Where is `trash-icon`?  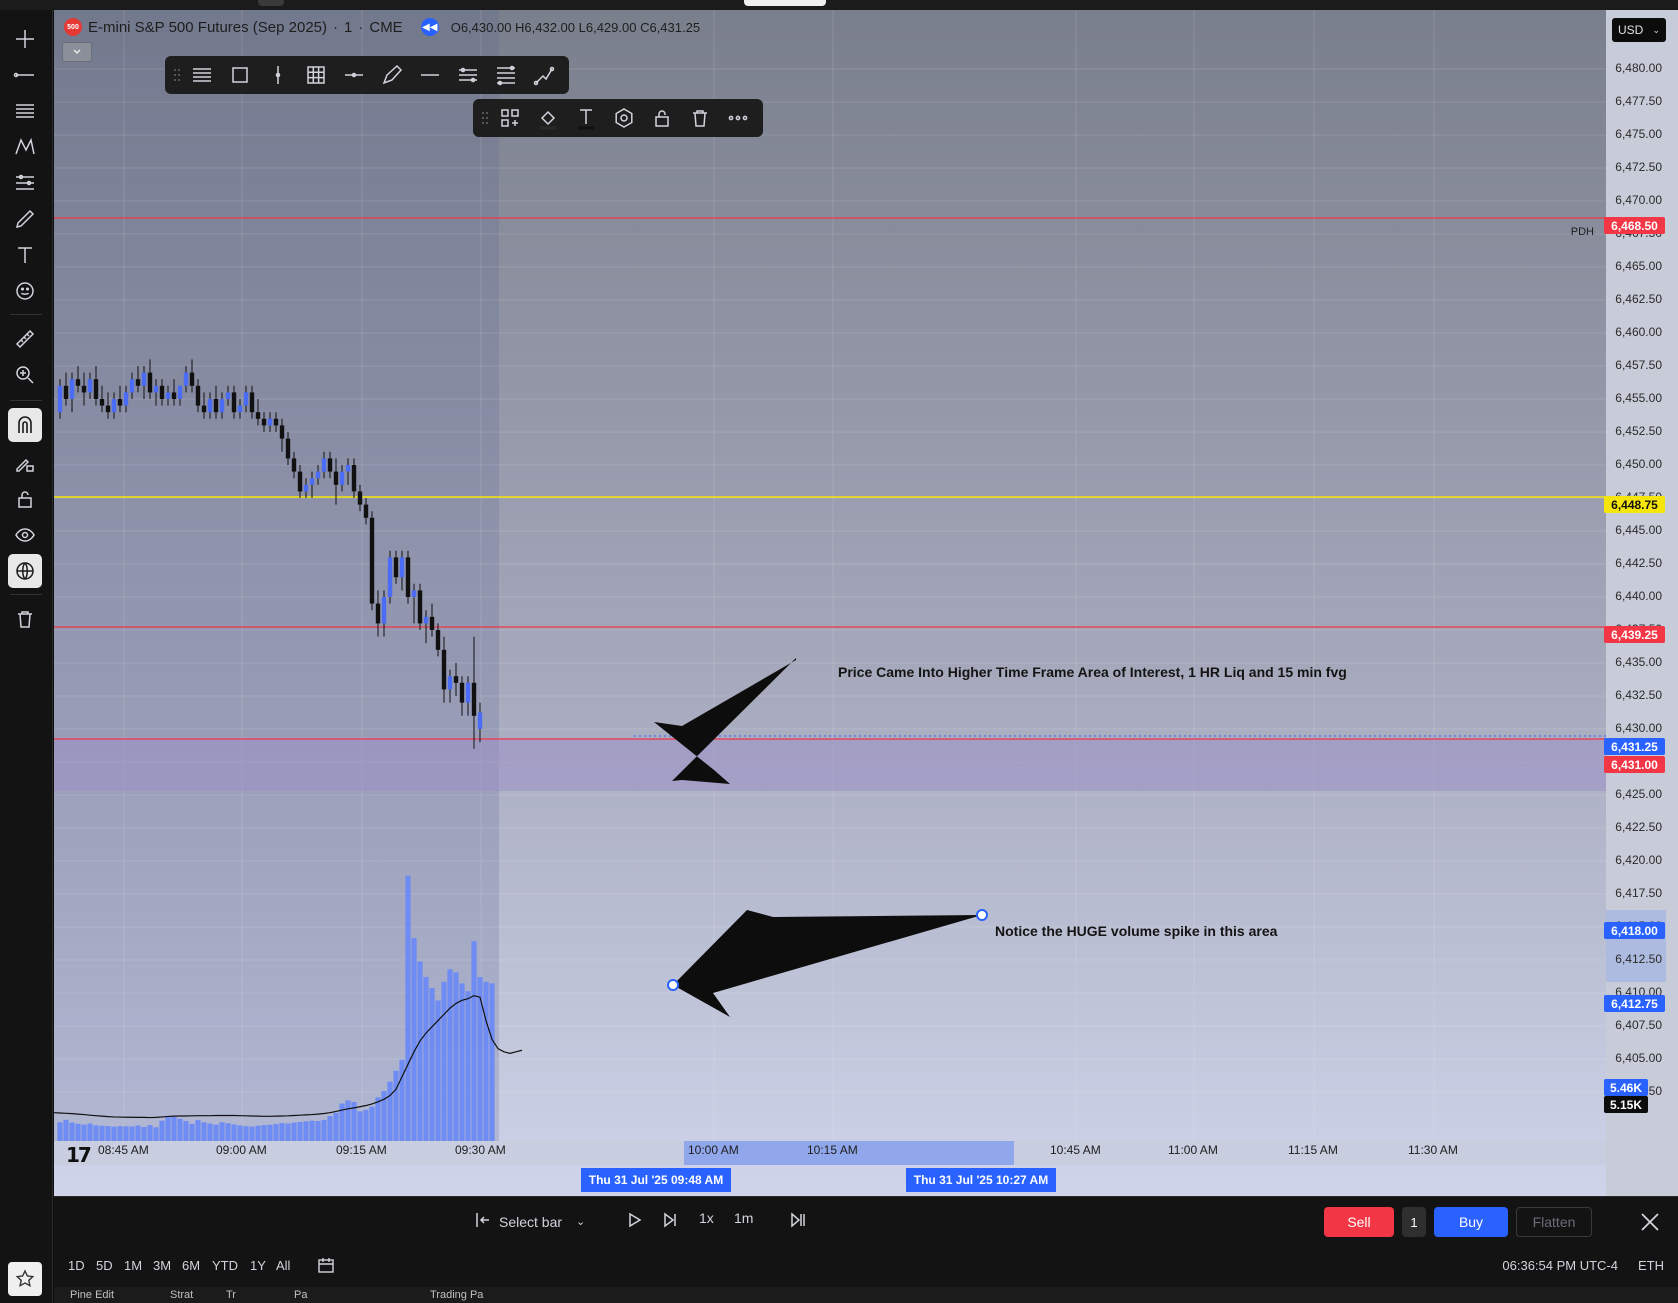
trash-icon is located at coordinates (25, 619).